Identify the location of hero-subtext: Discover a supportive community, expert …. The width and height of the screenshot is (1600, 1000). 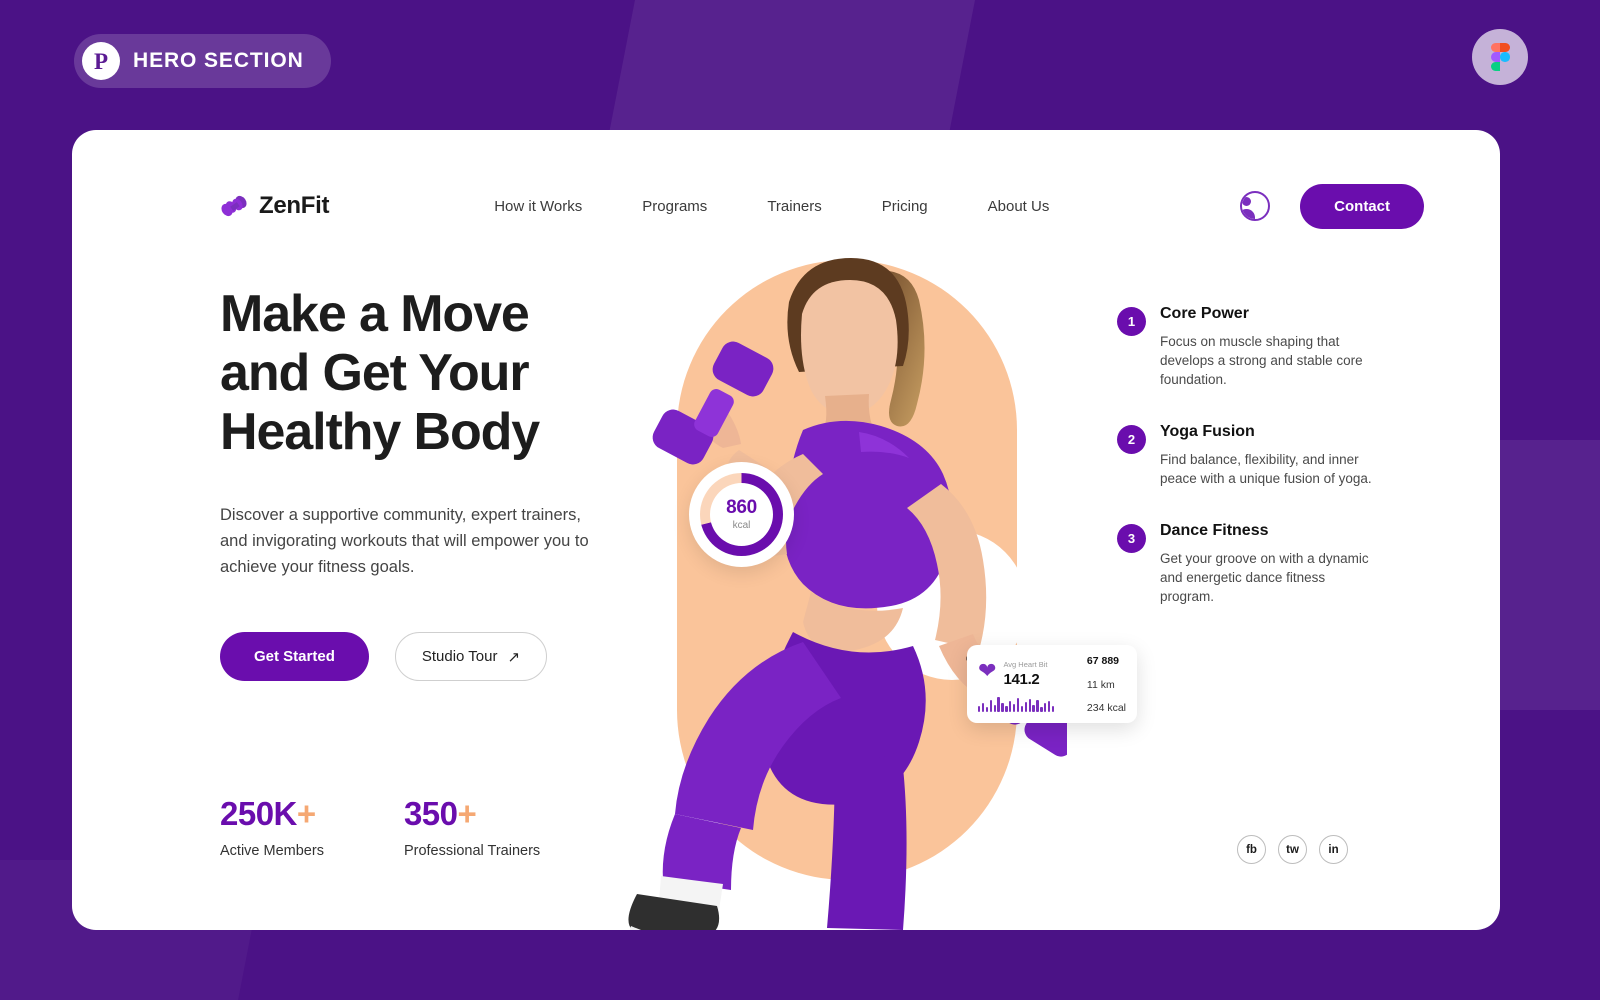
(404, 541).